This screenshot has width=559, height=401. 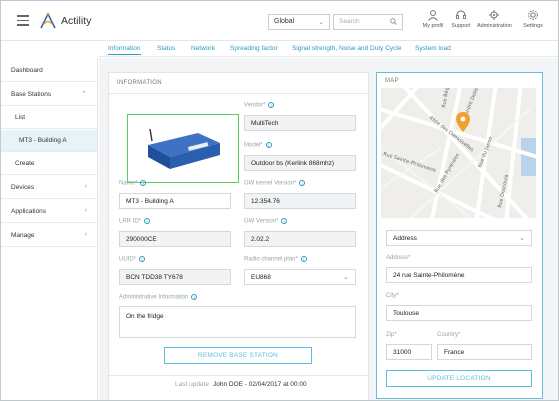 What do you see at coordinates (398, 258) in the screenshot?
I see `address-label: Address*` at bounding box center [398, 258].